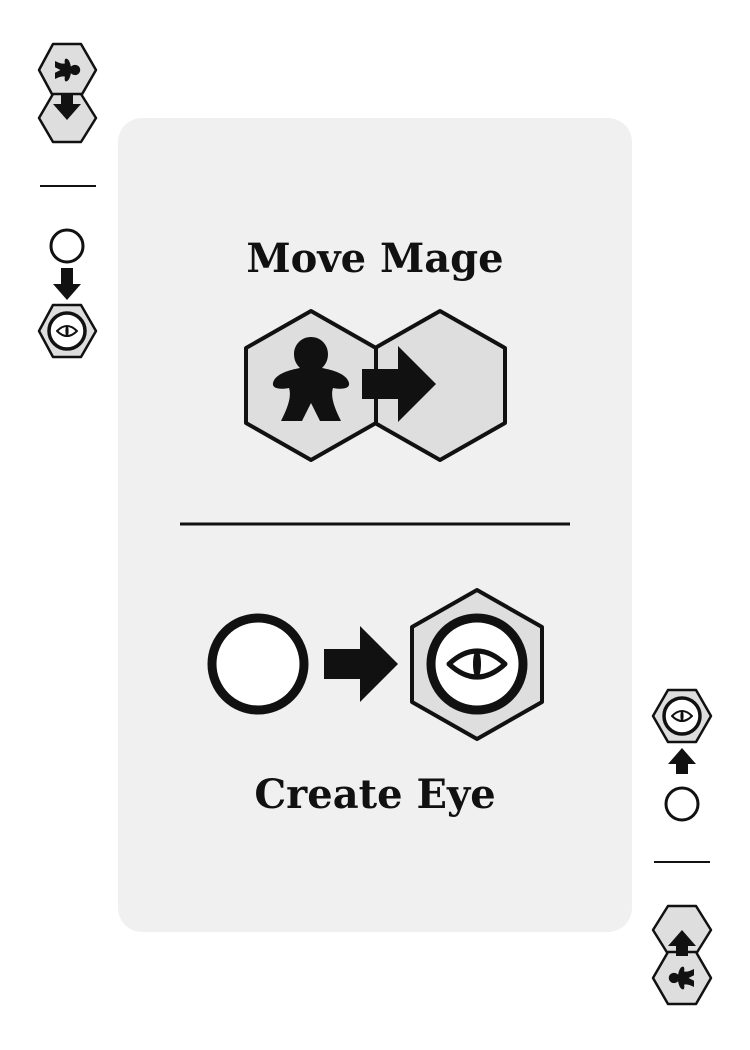  Describe the element at coordinates (682, 847) in the screenshot. I see `corner-index-bottom-right` at that location.